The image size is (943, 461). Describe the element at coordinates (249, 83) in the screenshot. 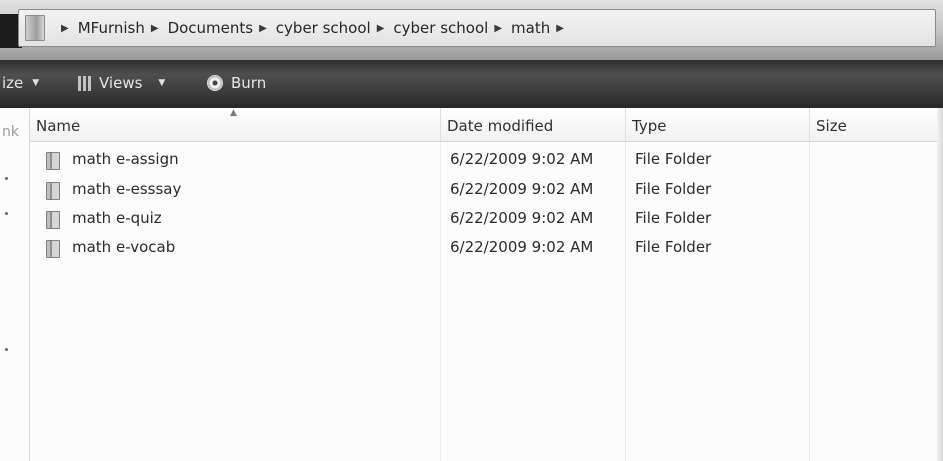

I see `burn-label: Burn` at that location.